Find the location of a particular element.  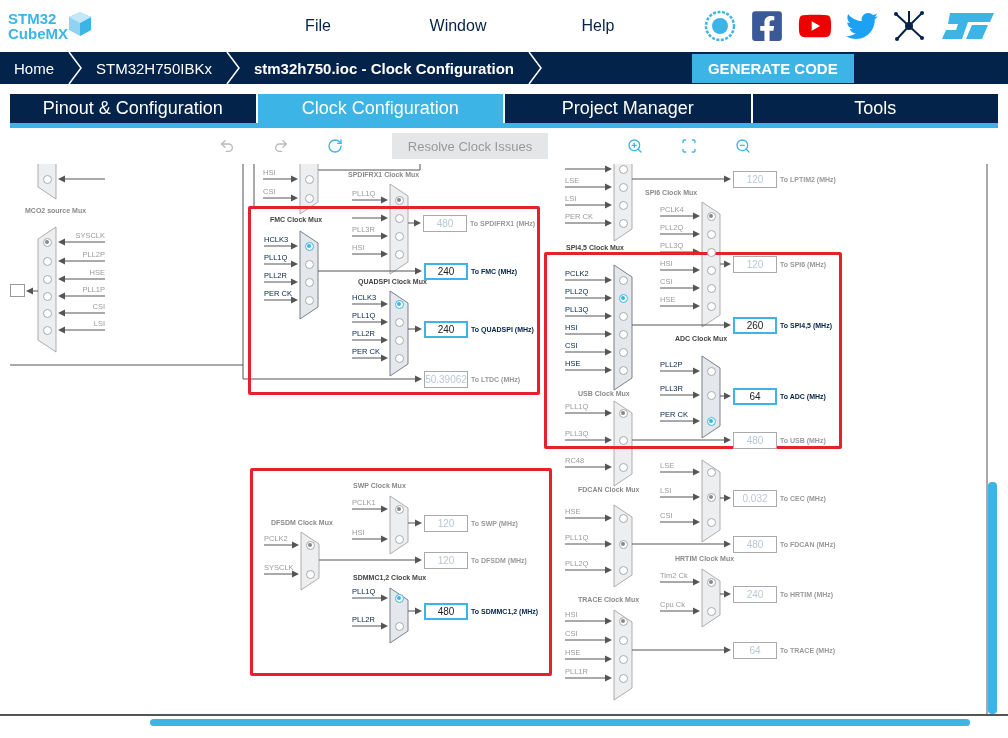

frequency-field: 260 is located at coordinates (755, 325).